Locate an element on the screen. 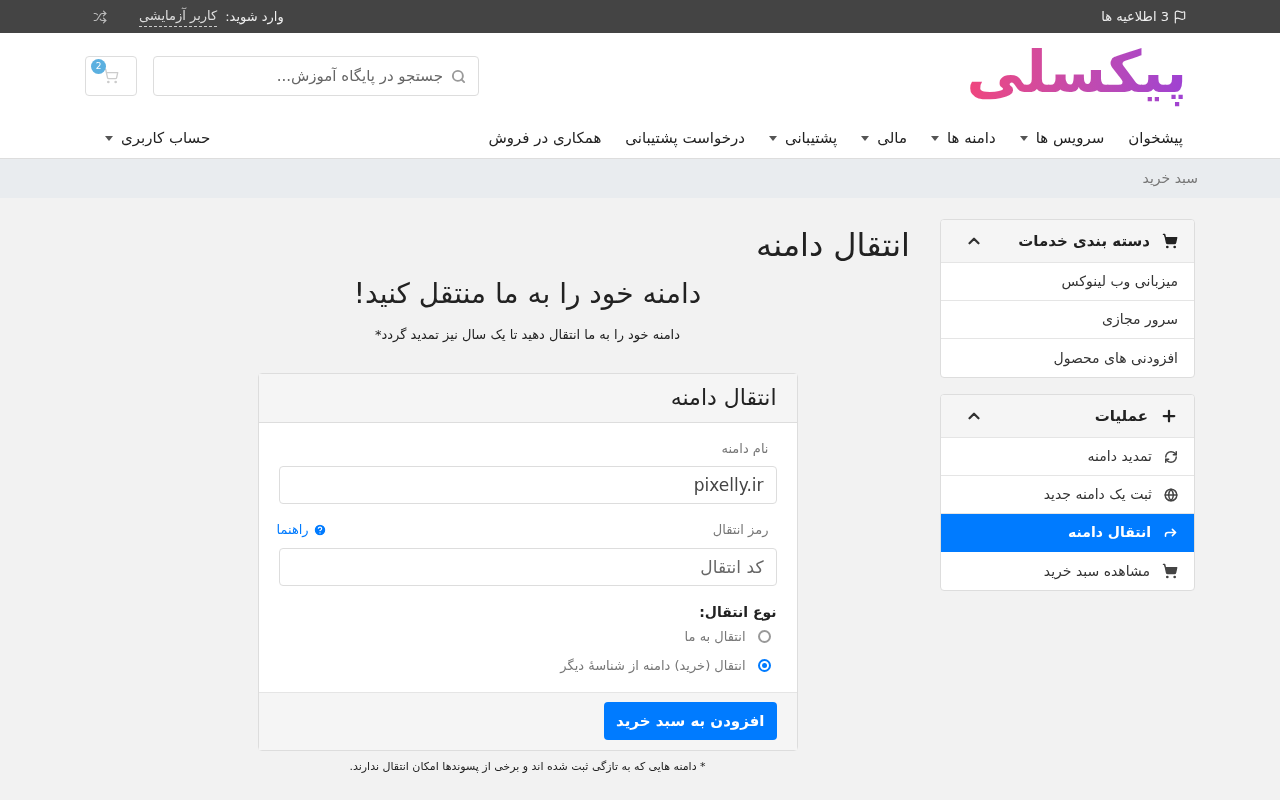 This screenshot has height=800, width=1280. login-label: وارد شوید: is located at coordinates (254, 17).